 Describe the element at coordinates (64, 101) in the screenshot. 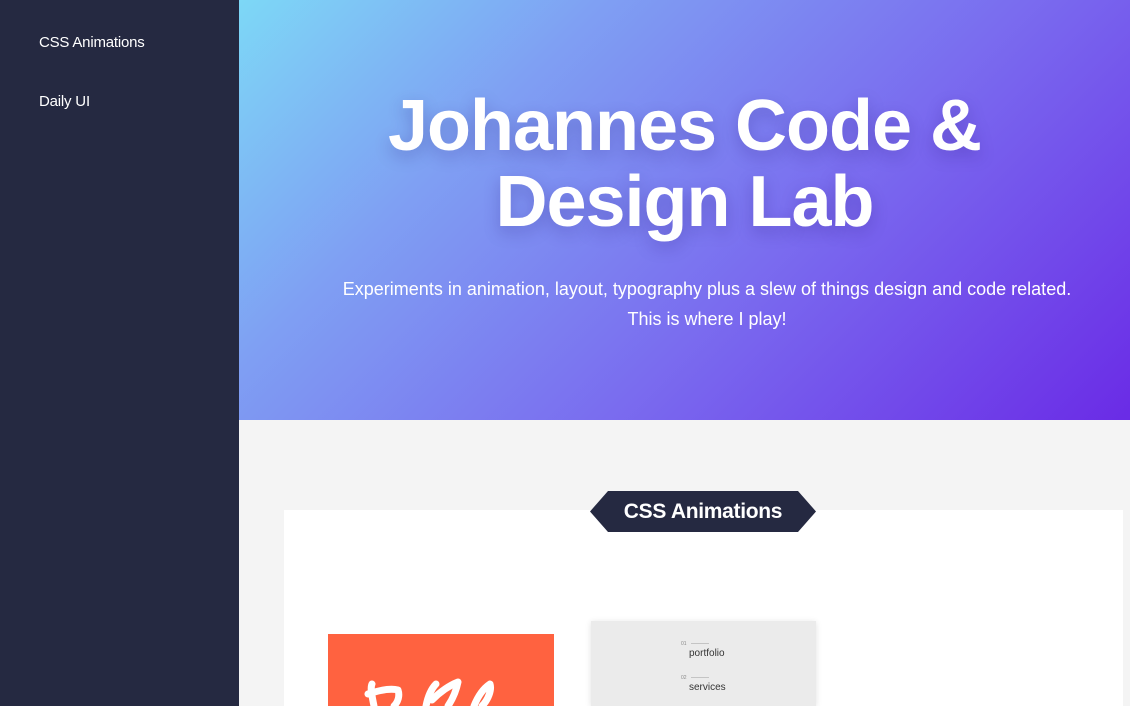

I see `sidebar-item-daily-ui: Daily UI` at that location.